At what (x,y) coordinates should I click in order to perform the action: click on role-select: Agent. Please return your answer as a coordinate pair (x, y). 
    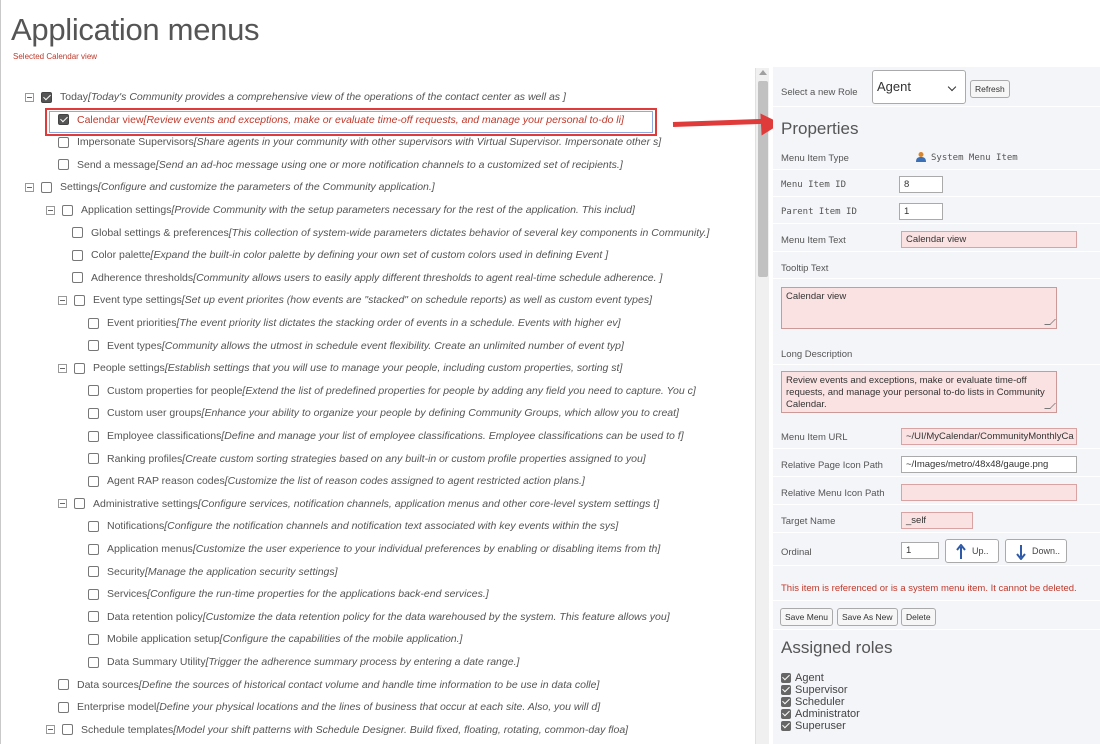
    Looking at the image, I should click on (919, 87).